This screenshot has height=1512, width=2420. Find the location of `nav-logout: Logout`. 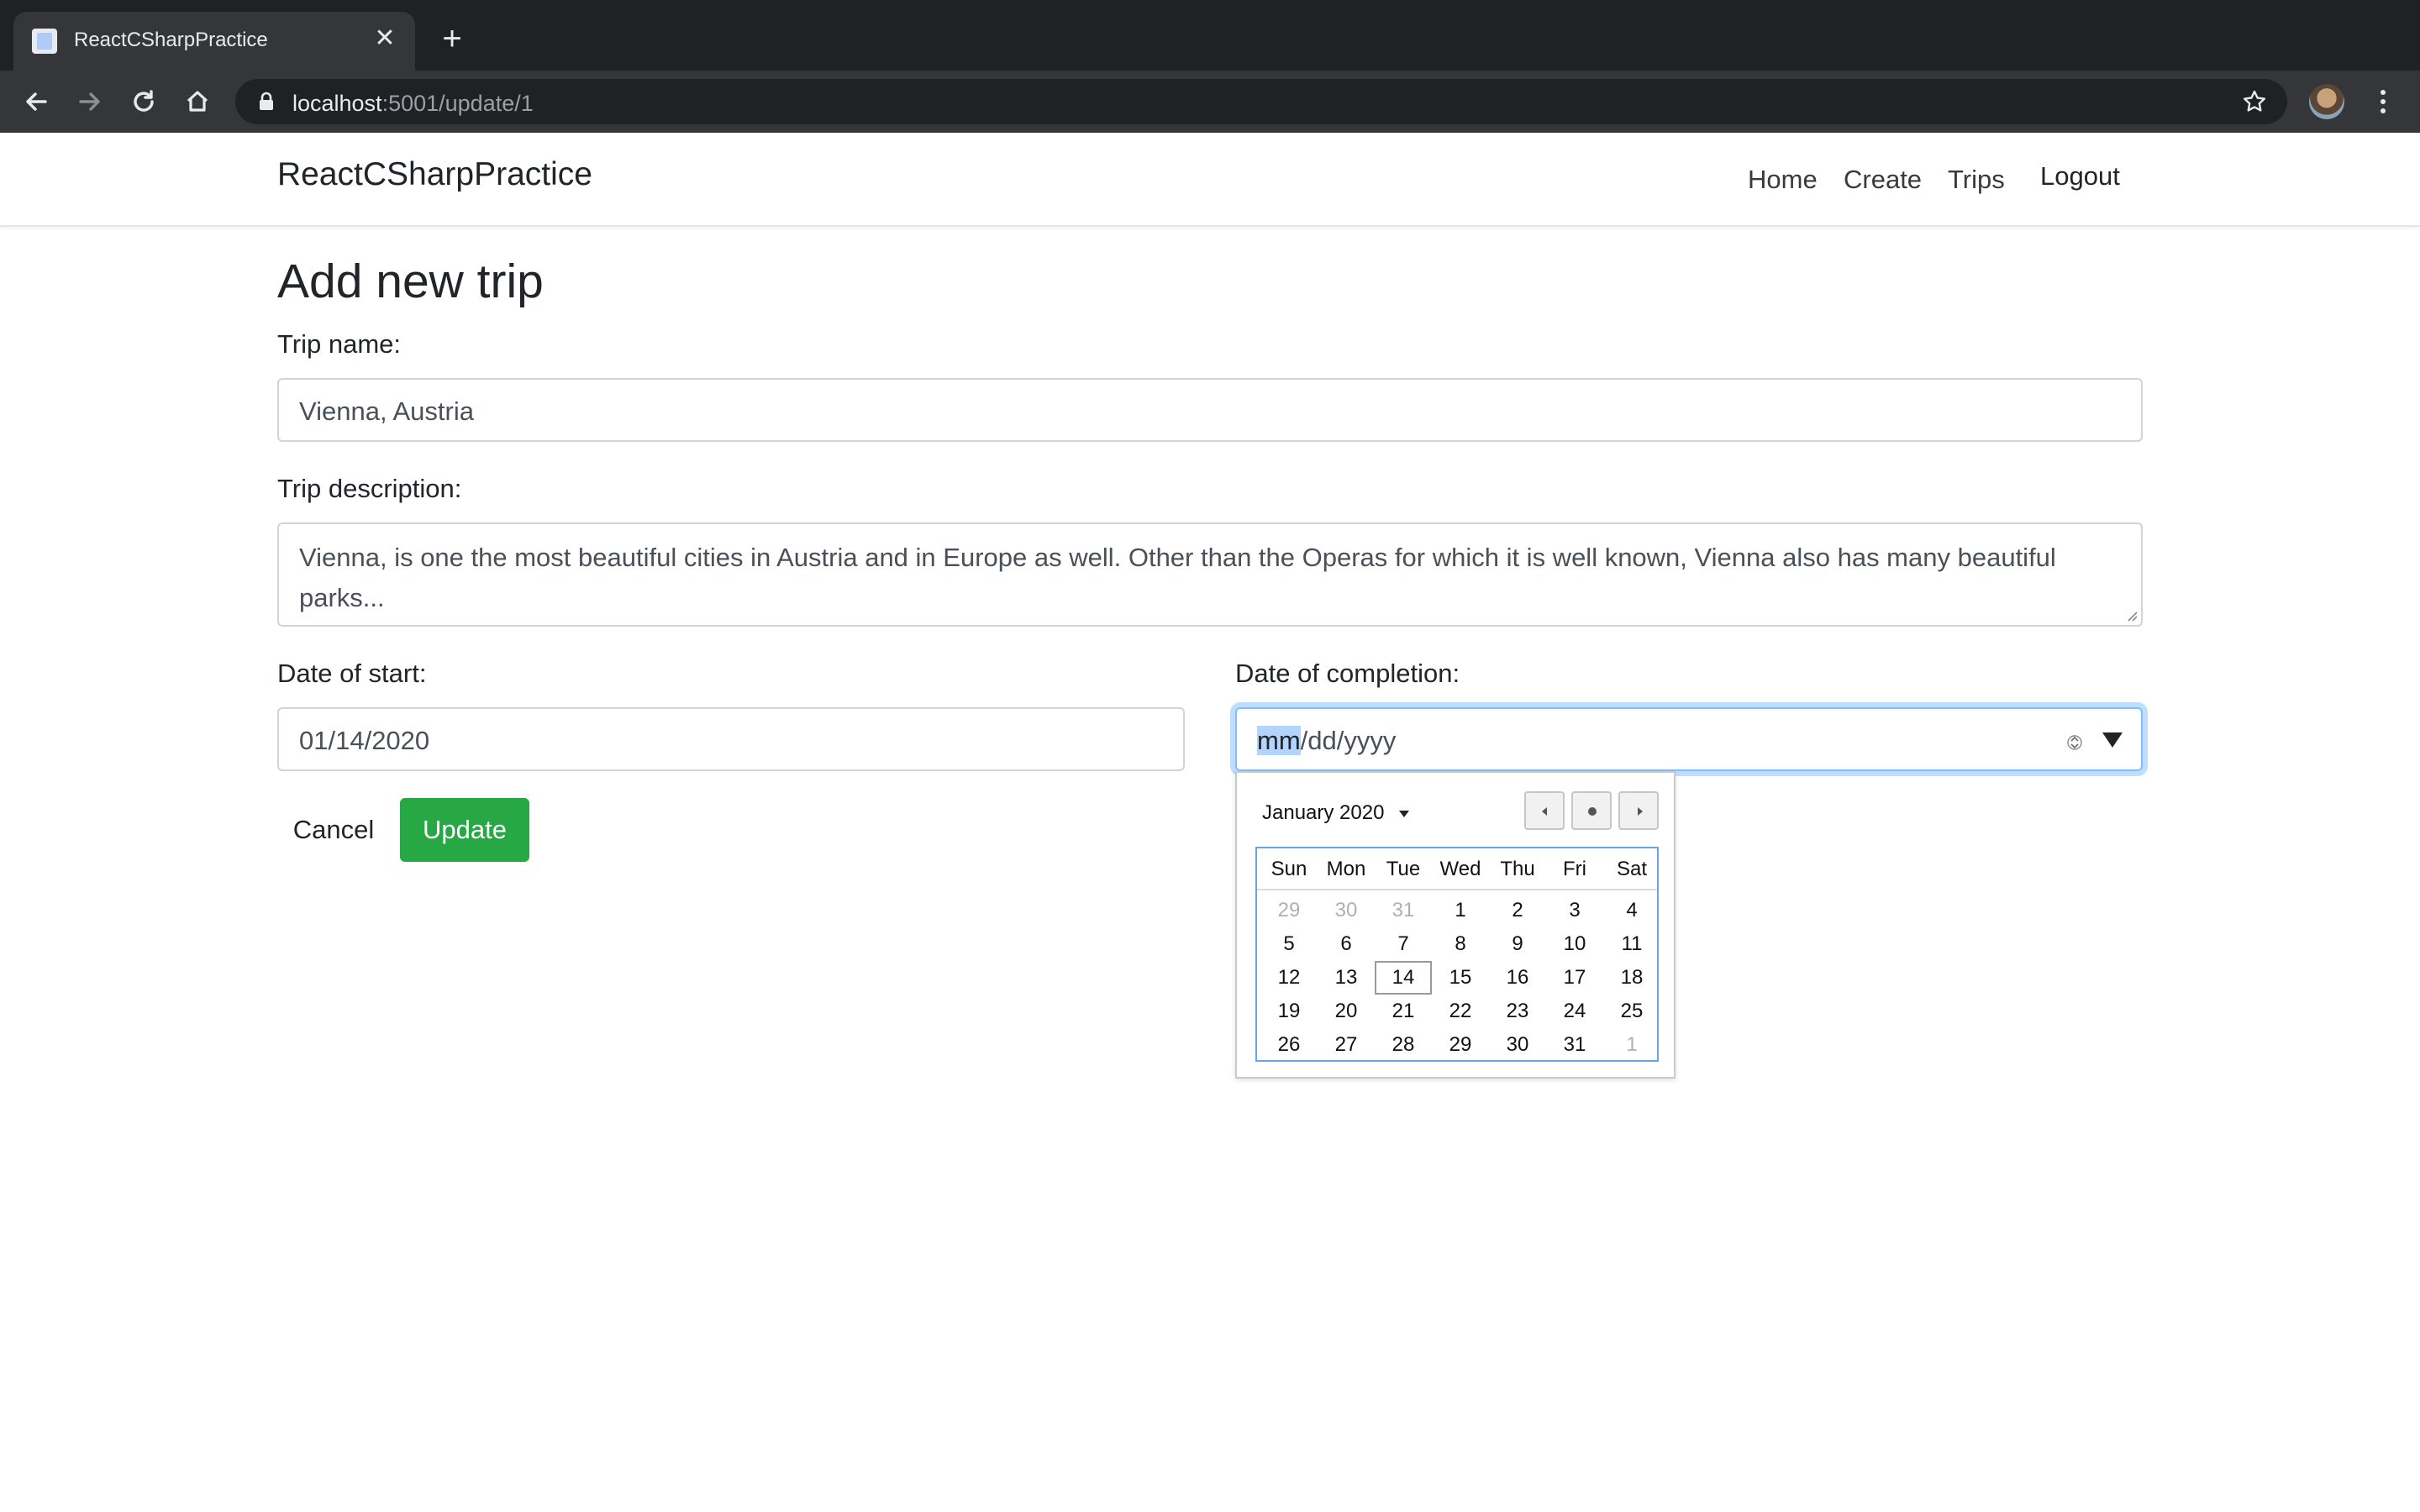

nav-logout: Logout is located at coordinates (2080, 176).